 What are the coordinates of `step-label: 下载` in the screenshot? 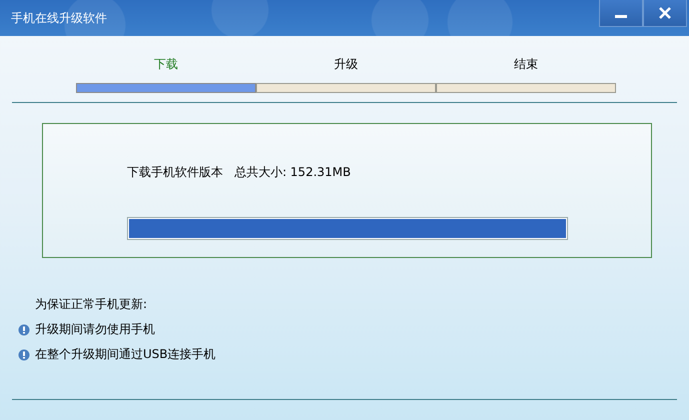 It's located at (166, 64).